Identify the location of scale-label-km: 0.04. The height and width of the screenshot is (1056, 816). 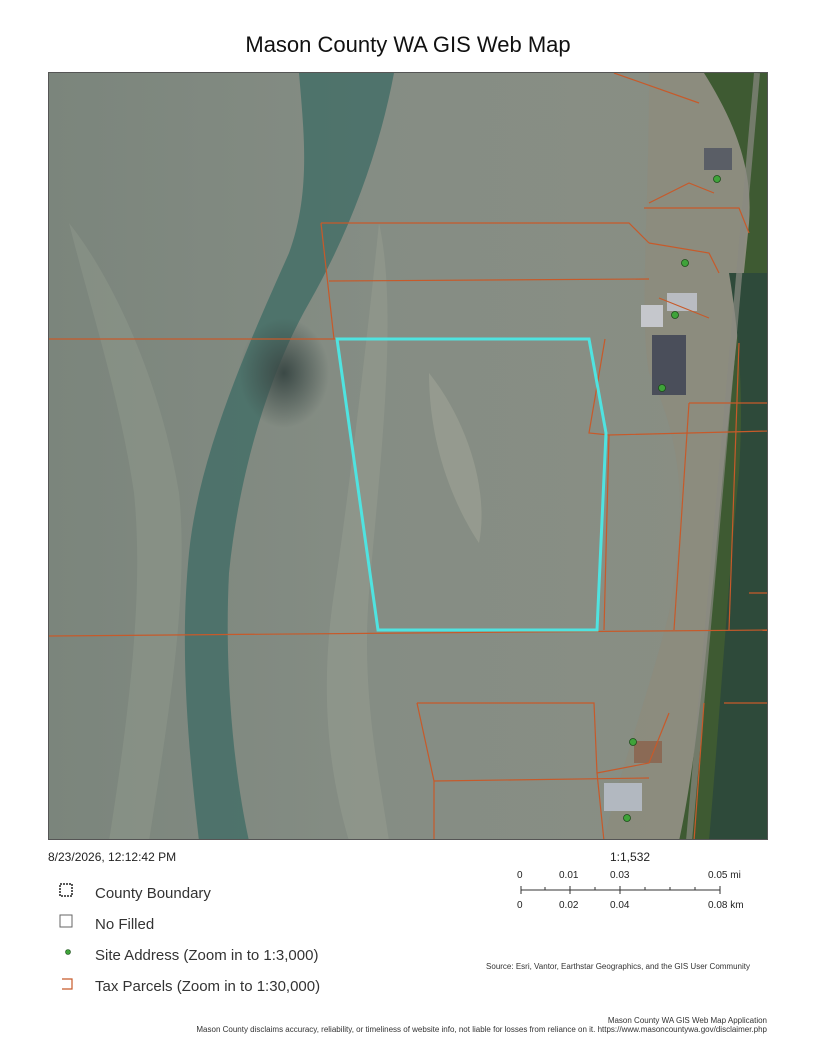
(620, 905).